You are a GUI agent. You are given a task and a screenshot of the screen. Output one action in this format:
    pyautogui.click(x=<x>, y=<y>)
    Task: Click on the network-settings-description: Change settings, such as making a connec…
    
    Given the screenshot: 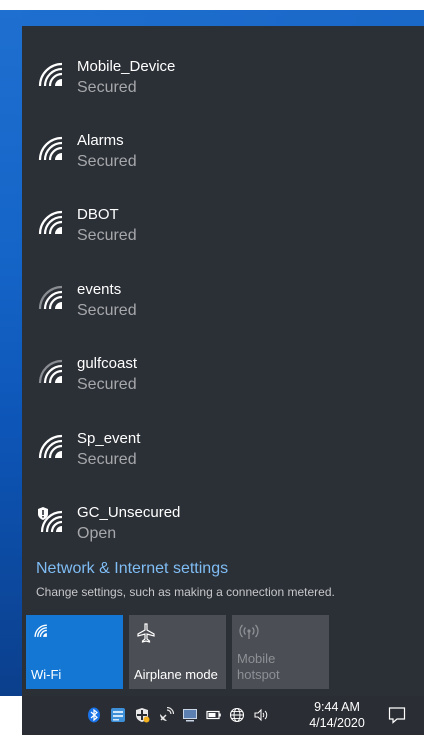 What is the action you would take?
    pyautogui.click(x=185, y=592)
    